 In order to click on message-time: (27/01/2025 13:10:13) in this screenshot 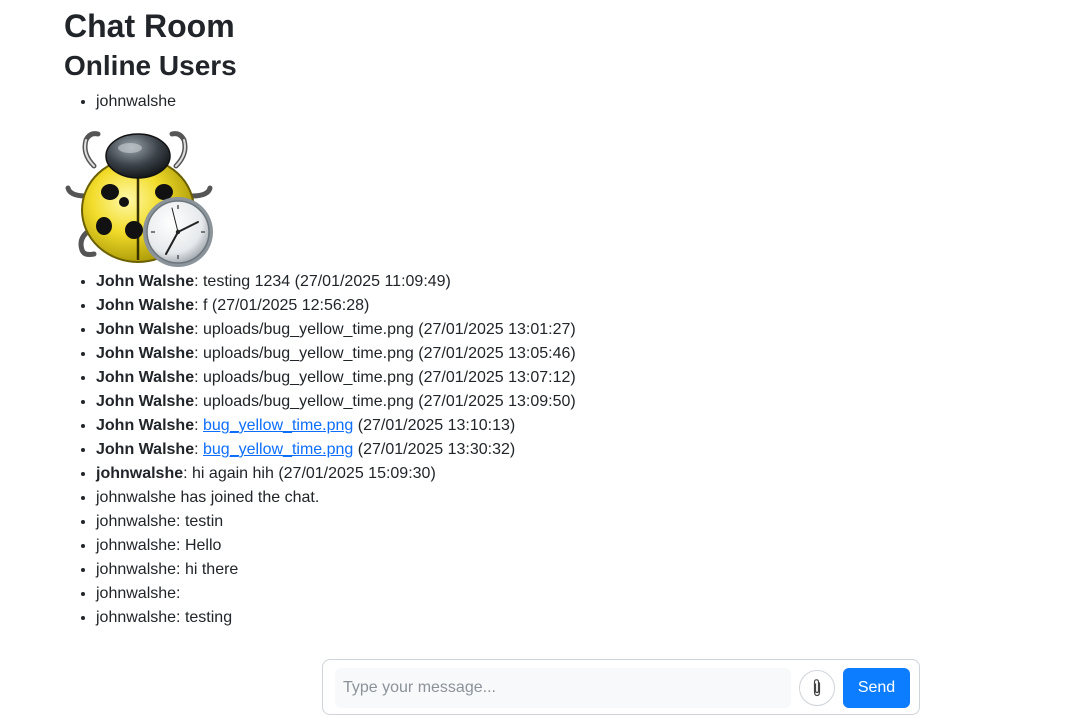, I will do `click(434, 425)`.